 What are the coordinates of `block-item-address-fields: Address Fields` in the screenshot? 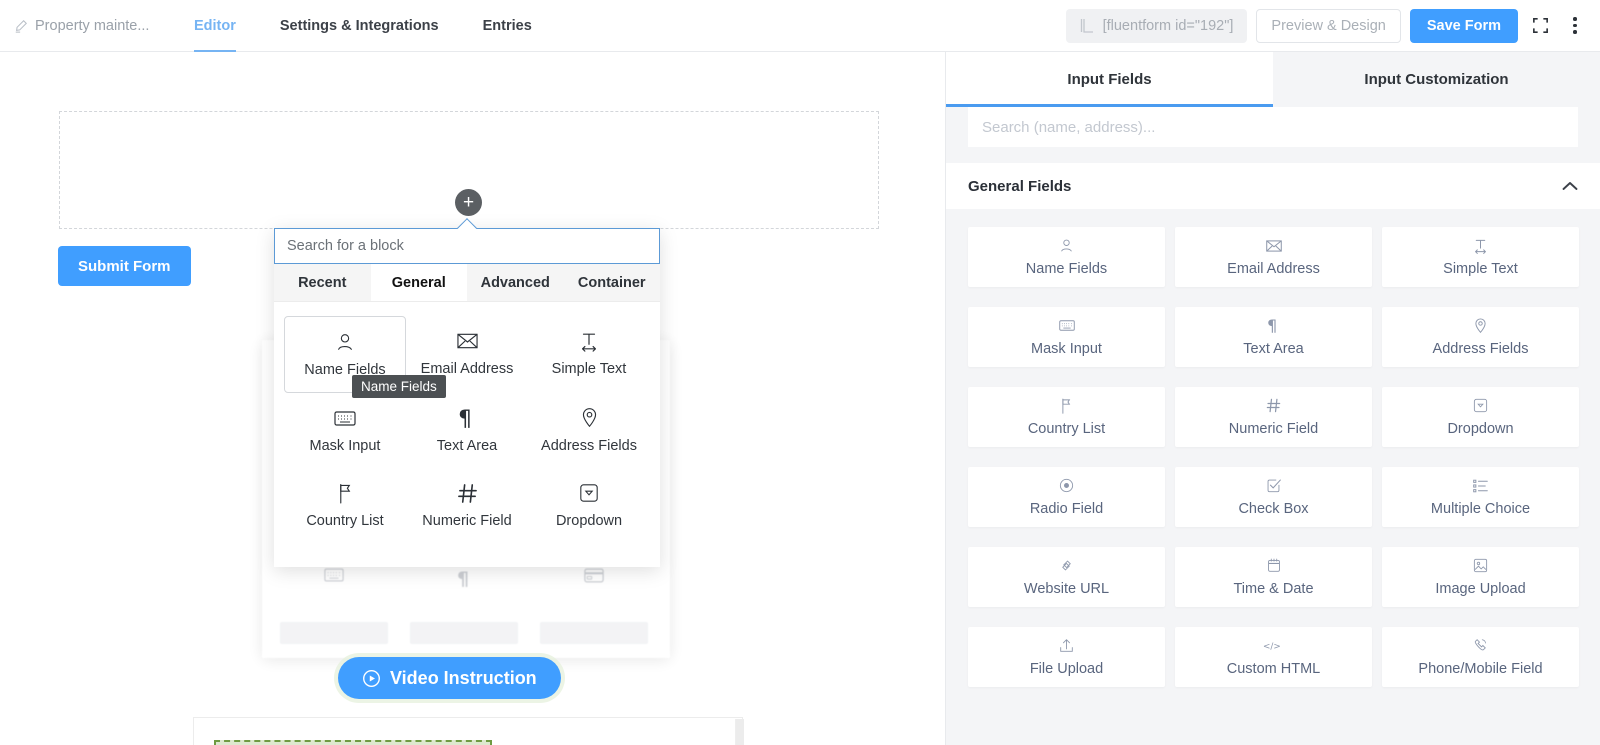 It's located at (589, 430).